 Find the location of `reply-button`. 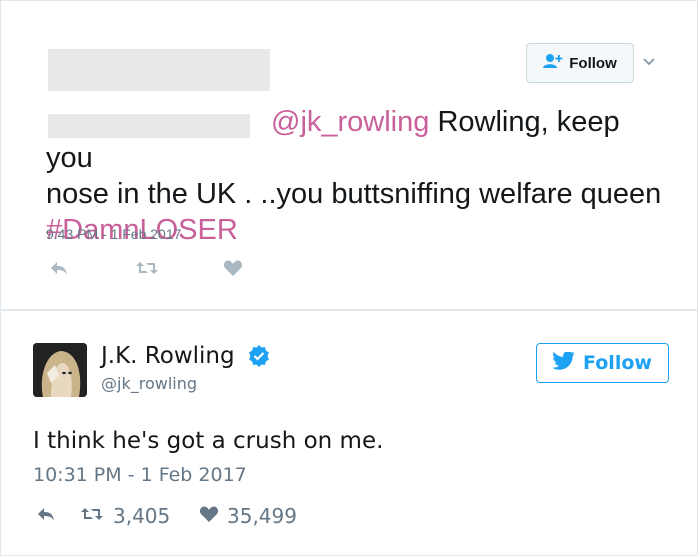

reply-button is located at coordinates (46, 516).